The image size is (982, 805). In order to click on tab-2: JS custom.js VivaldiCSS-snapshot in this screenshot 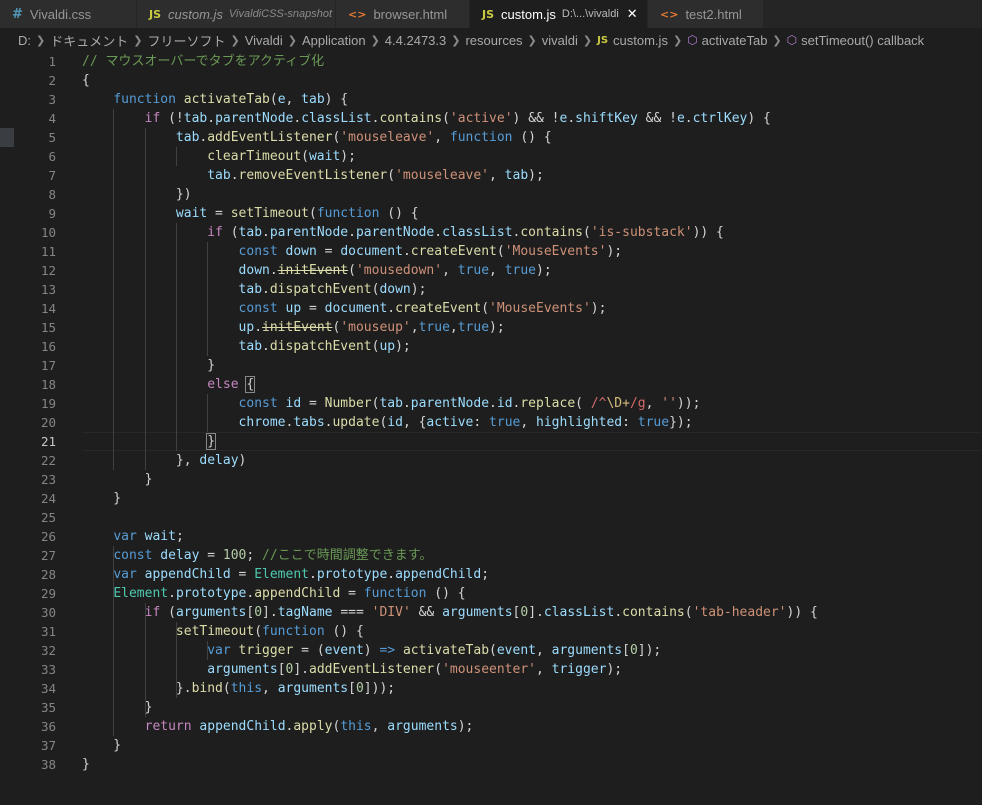, I will do `click(236, 14)`.